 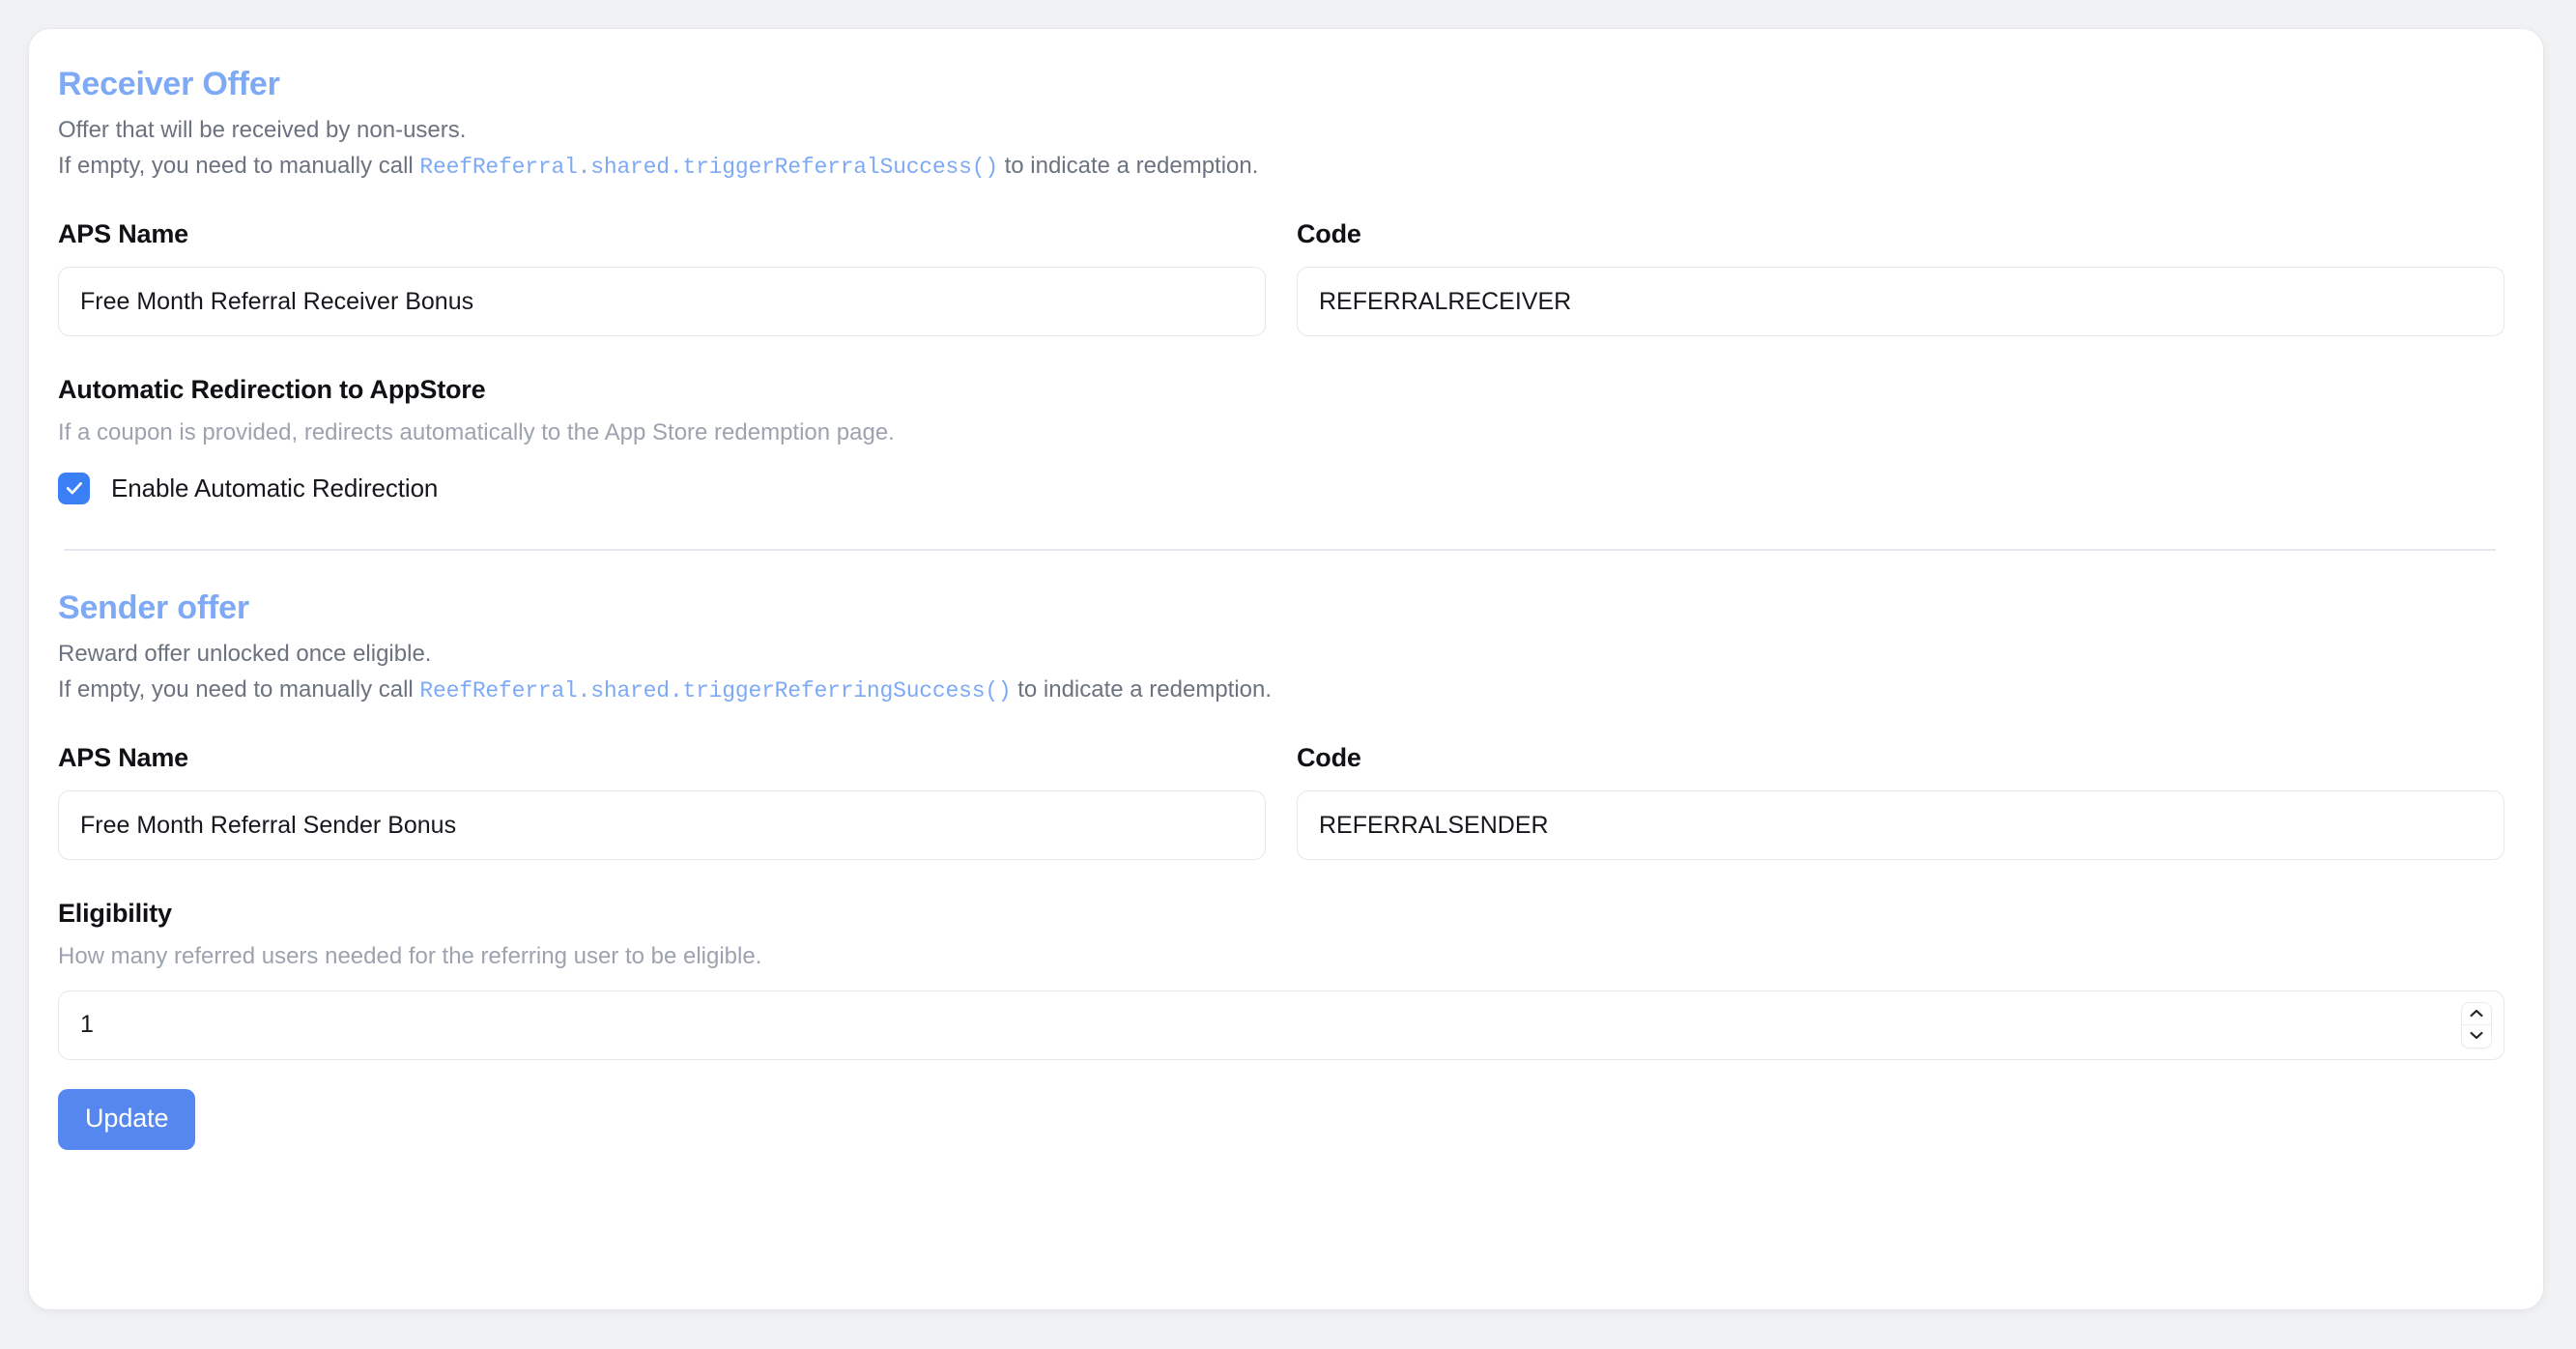 I want to click on section-divider, so click(x=1280, y=549).